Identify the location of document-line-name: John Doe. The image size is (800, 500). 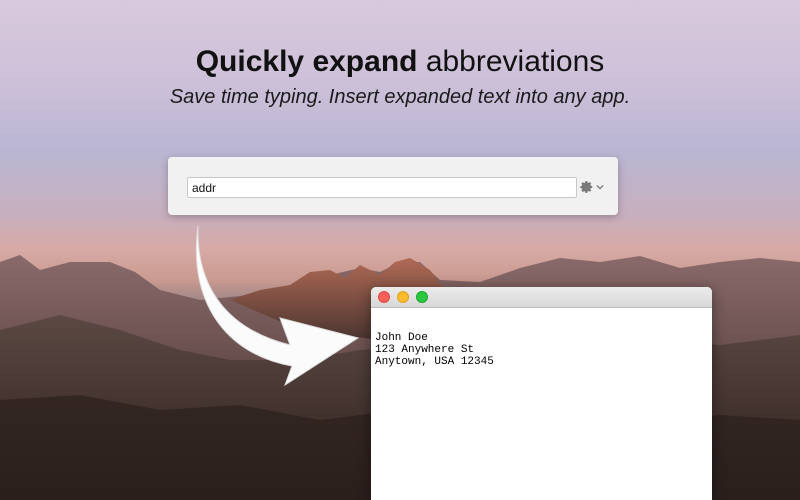
(401, 338).